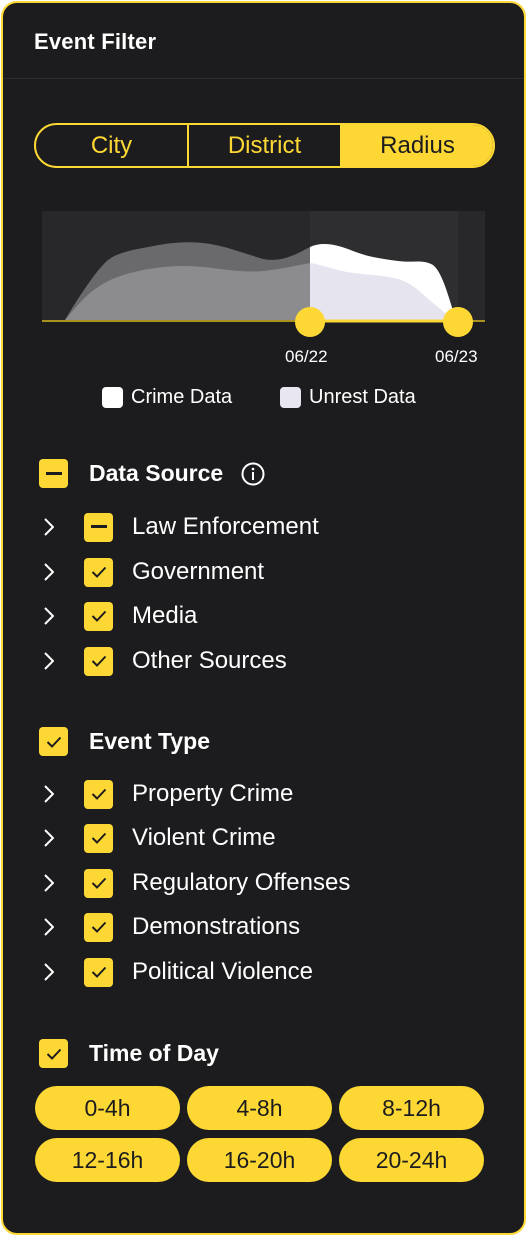 The image size is (527, 1236). What do you see at coordinates (253, 474) in the screenshot?
I see `info-icon` at bounding box center [253, 474].